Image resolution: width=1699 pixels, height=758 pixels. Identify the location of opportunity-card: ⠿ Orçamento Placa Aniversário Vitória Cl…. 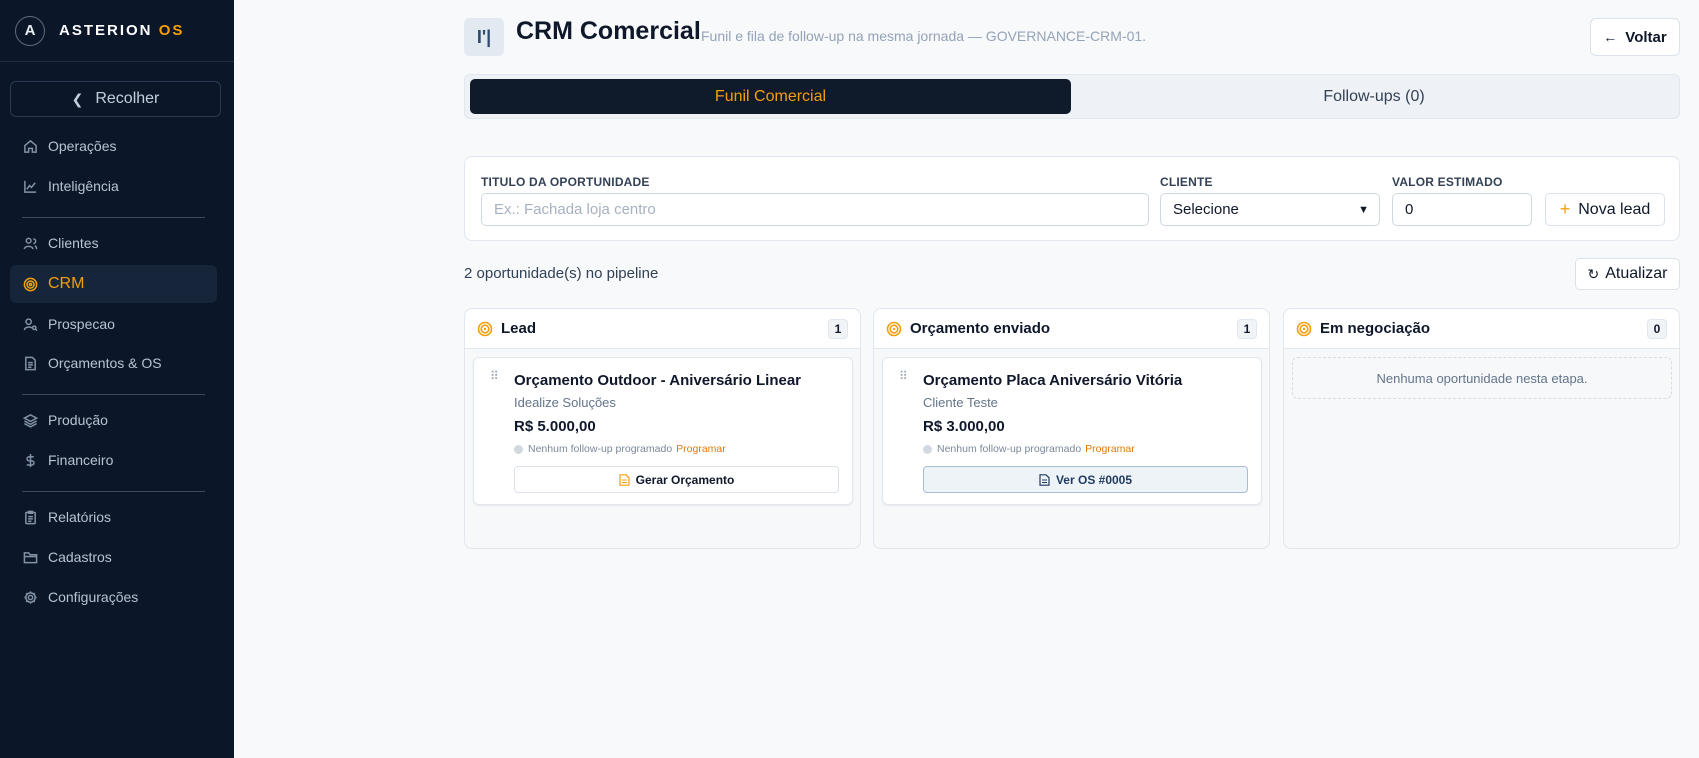
(1072, 431).